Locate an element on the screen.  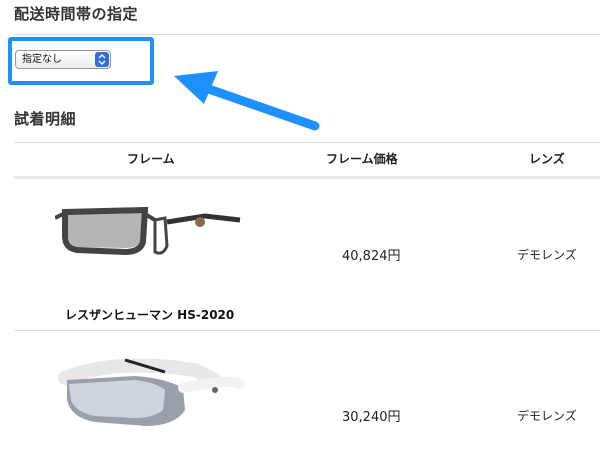
product-image-glasses is located at coordinates (148, 231).